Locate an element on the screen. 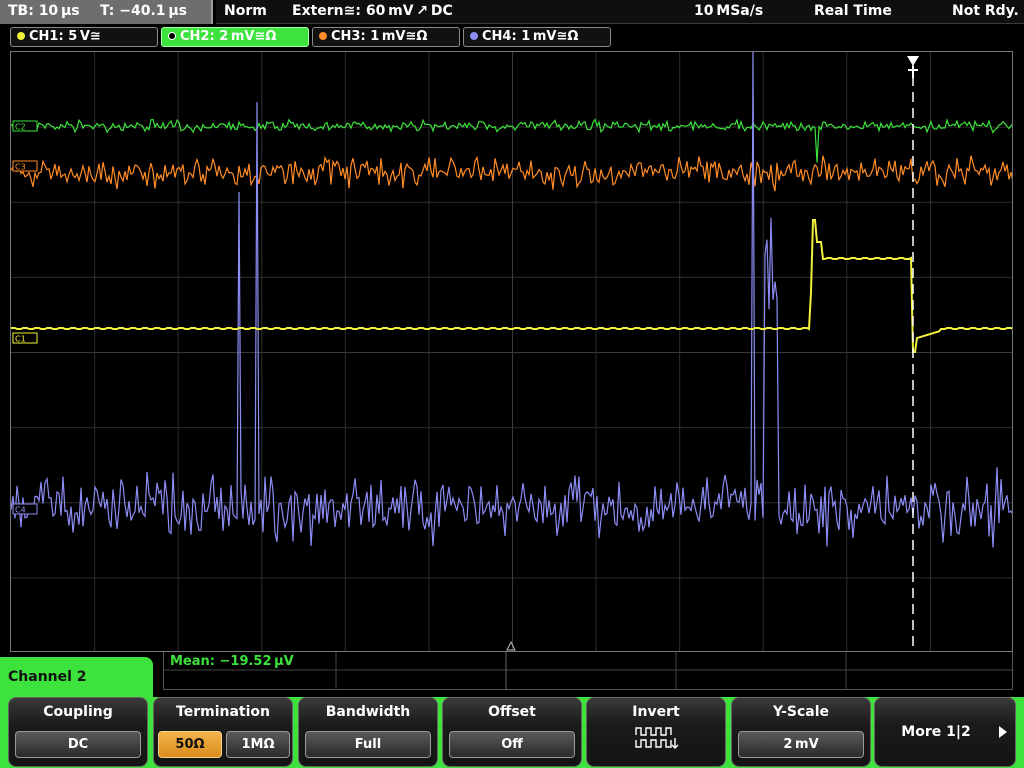 The width and height of the screenshot is (1024, 768). termination-title: Termination is located at coordinates (223, 712).